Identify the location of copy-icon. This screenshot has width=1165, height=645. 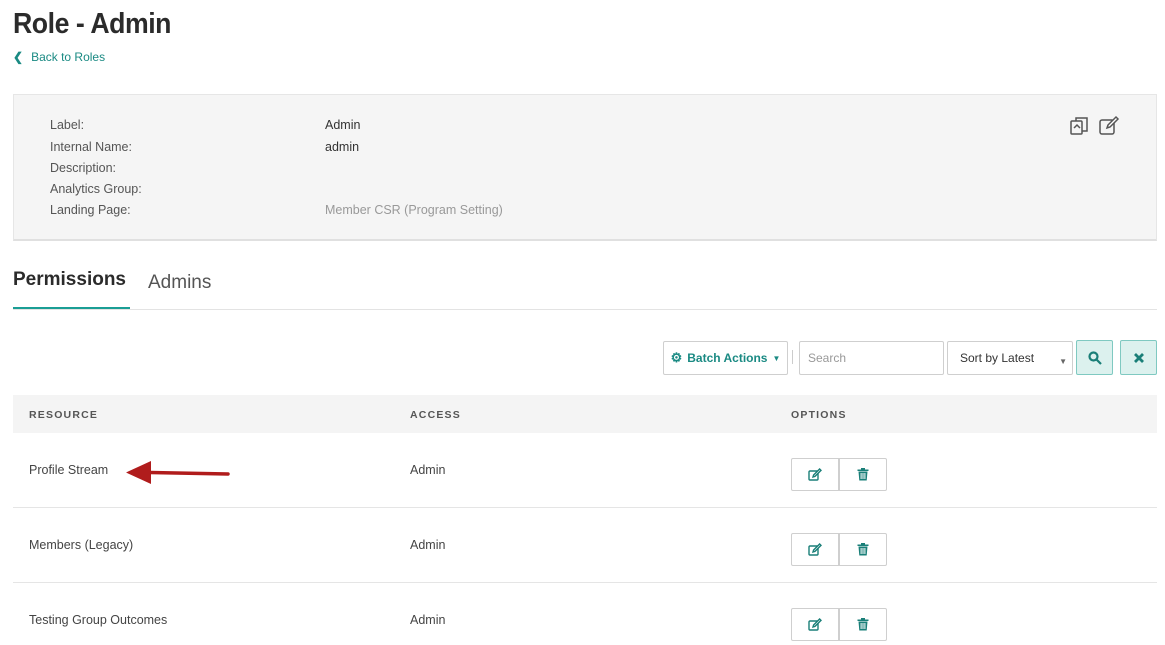
(1080, 126).